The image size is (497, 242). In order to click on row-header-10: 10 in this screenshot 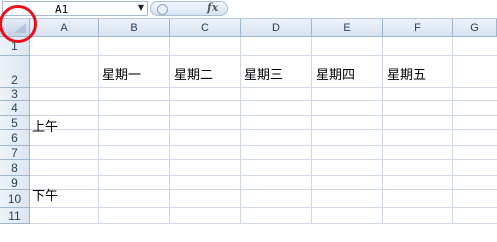, I will do `click(15, 199)`.